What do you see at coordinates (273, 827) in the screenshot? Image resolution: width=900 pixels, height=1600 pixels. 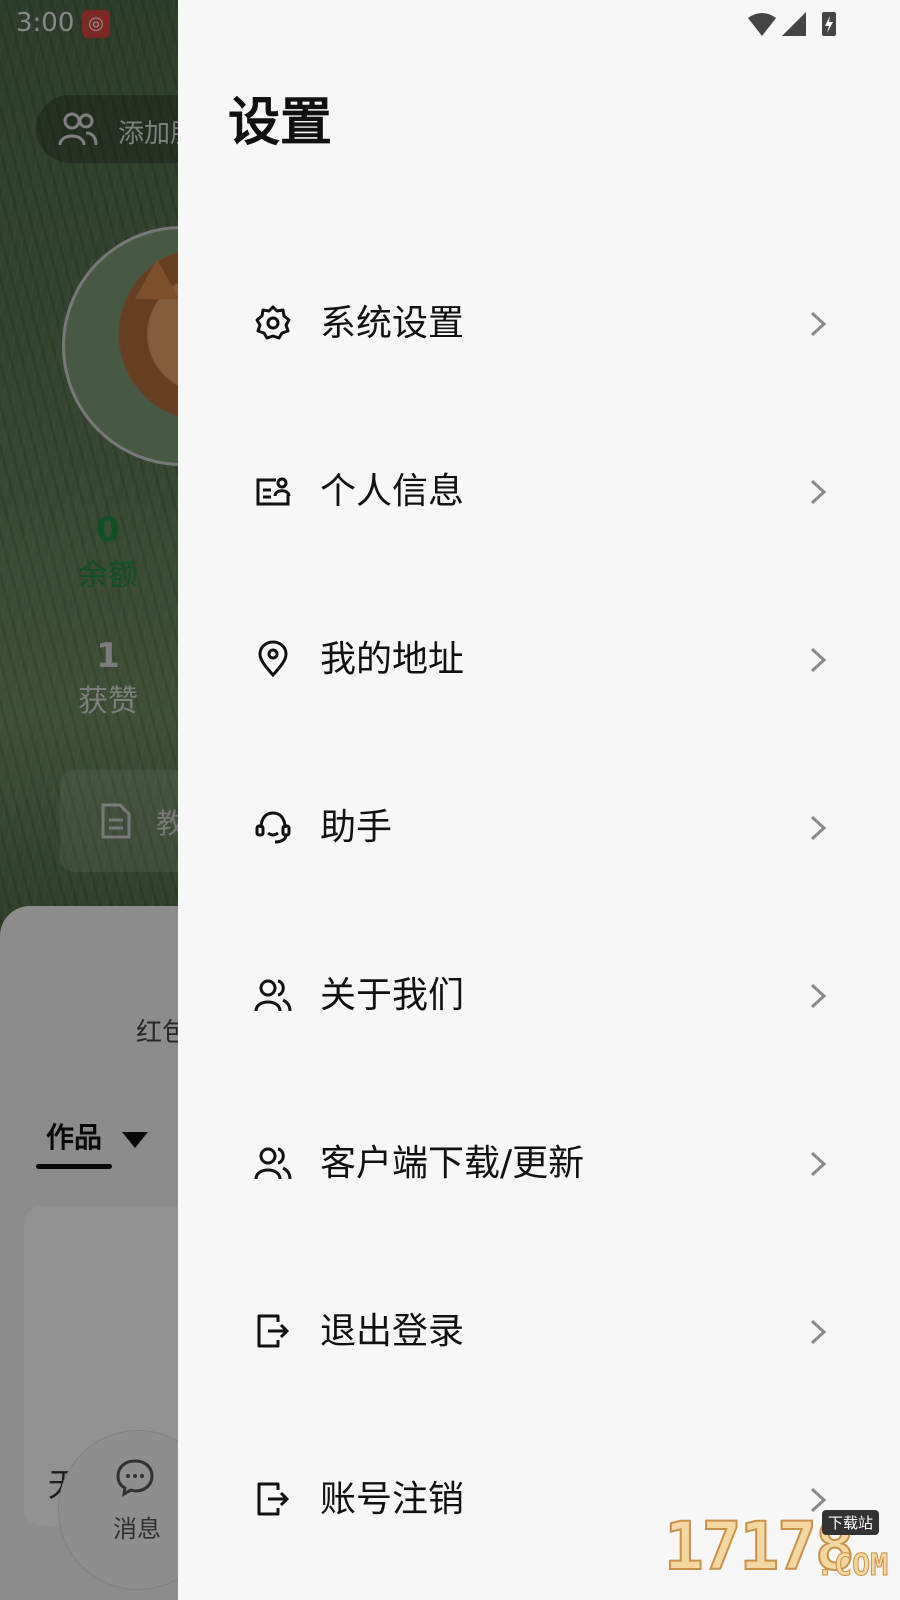 I see `headset-icon` at bounding box center [273, 827].